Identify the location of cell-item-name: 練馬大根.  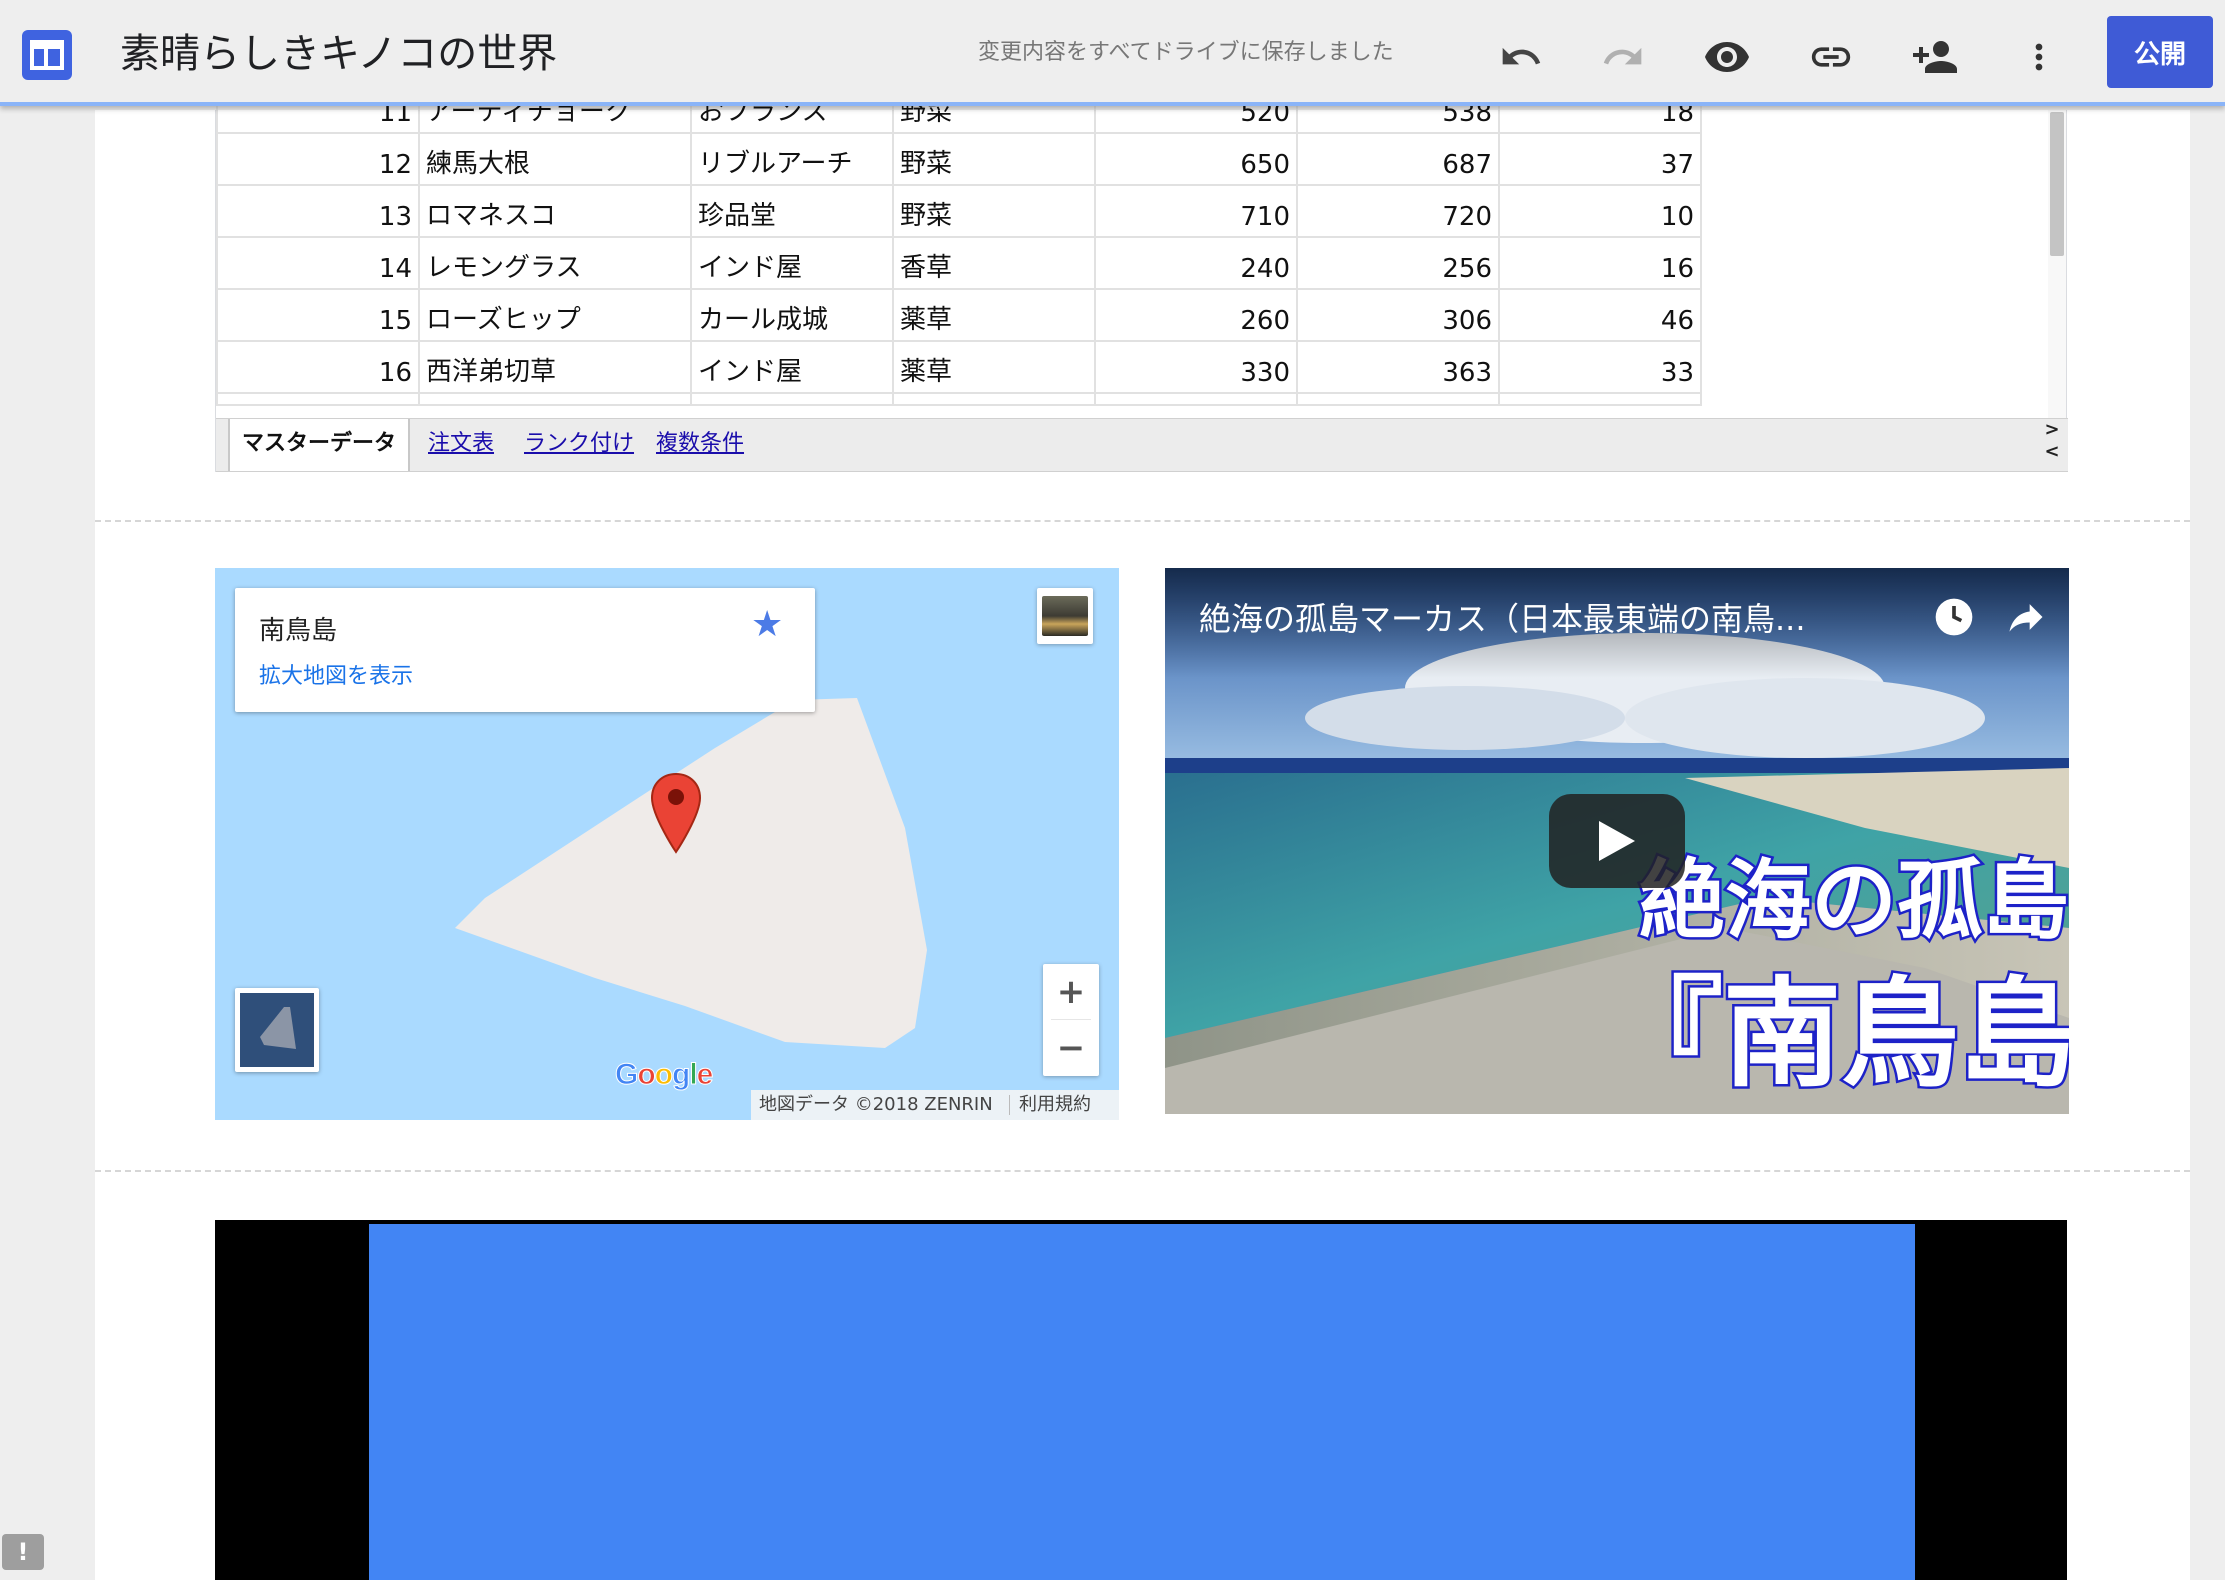
(555, 159).